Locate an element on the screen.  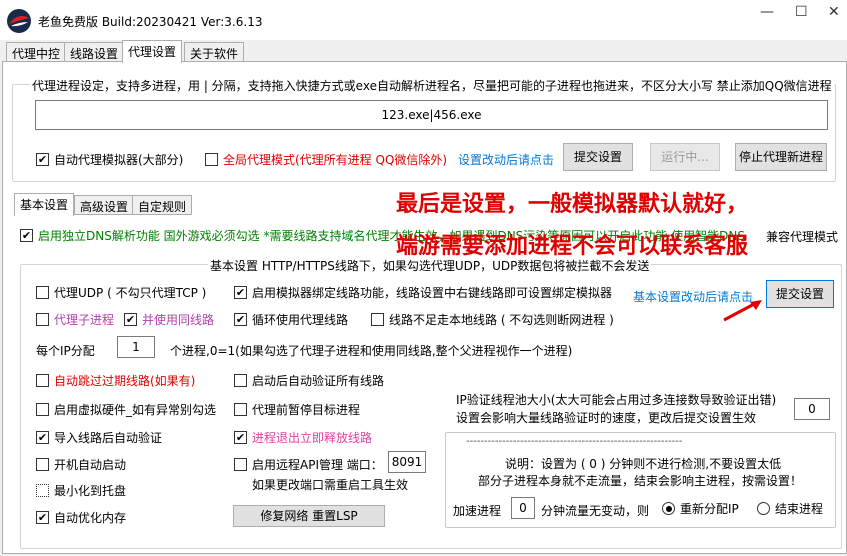
per-ip-desc: 个进程,0=1(如果勾选了代理子进程和使用同线路,整个父进程视作一个进程) is located at coordinates (371, 351).